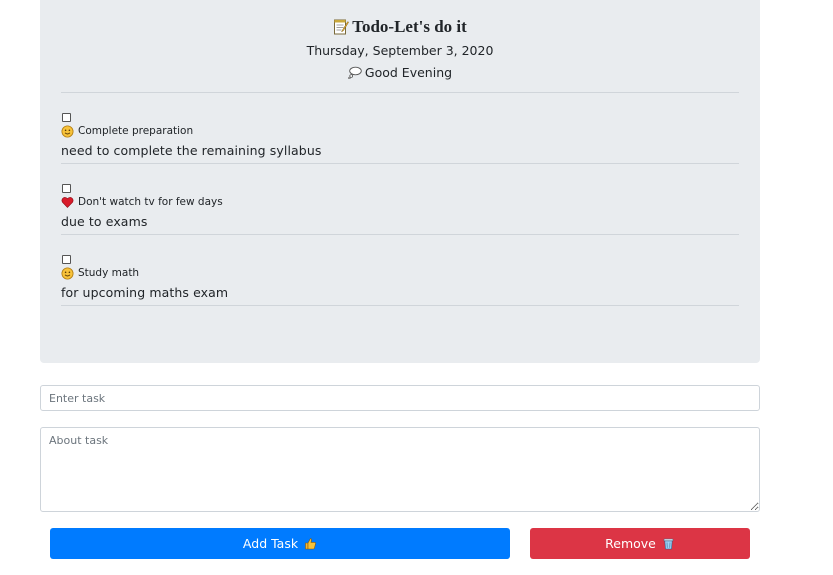 The height and width of the screenshot is (575, 833). Describe the element at coordinates (409, 26) in the screenshot. I see `title-text: Todo-Let's do it` at that location.